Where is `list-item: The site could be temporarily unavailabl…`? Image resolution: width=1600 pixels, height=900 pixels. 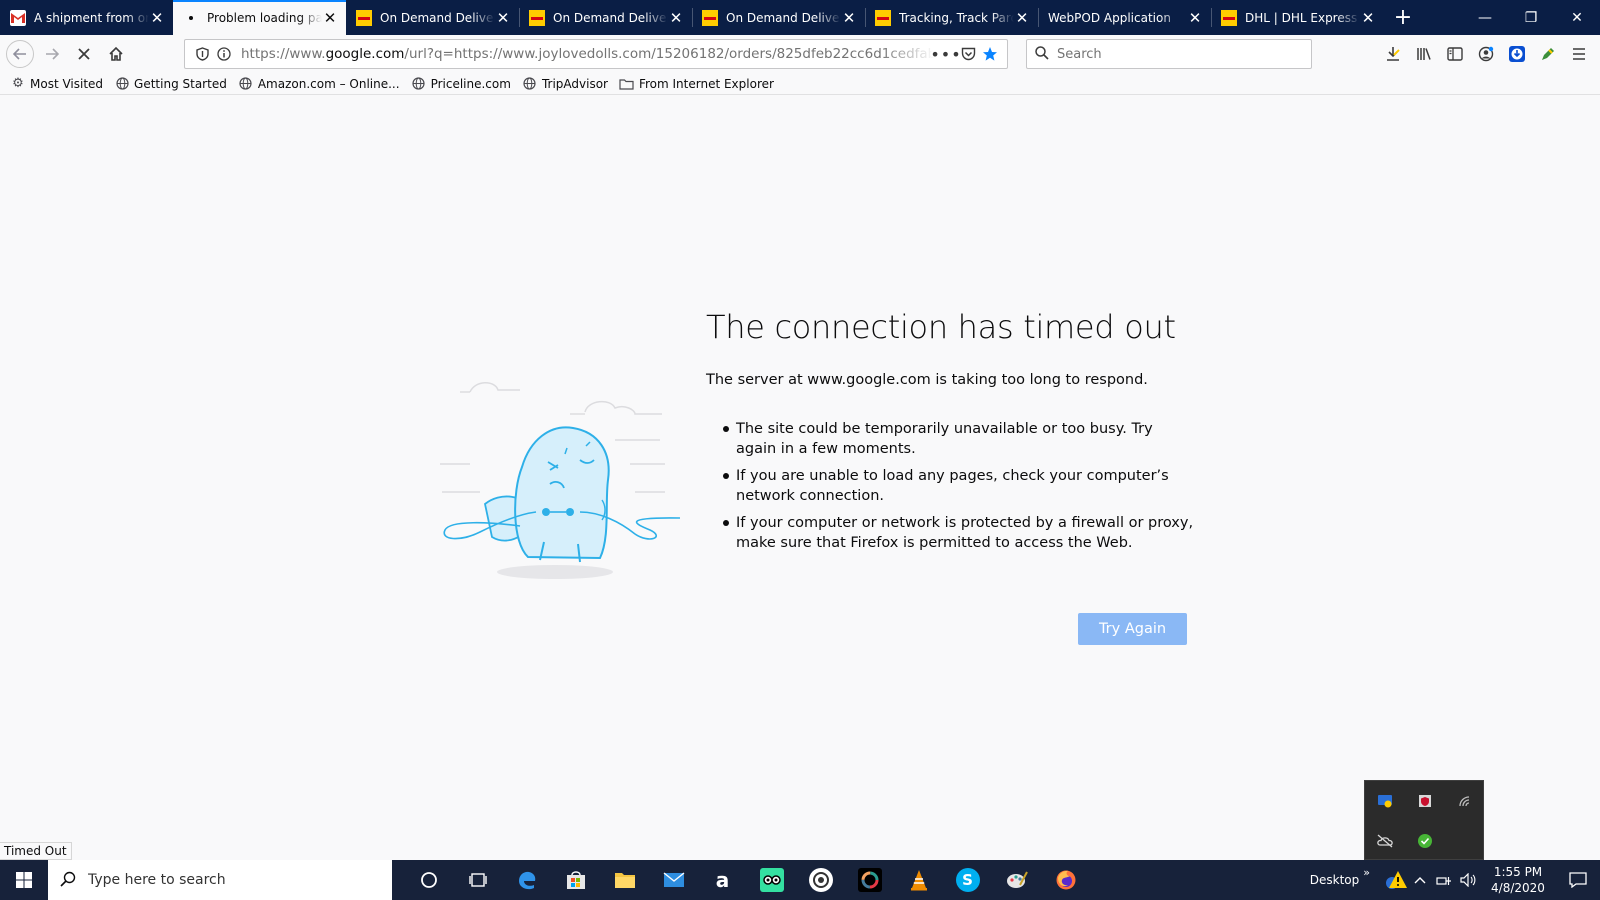
list-item: The site could be temporarily unavailabl… is located at coordinates (950, 439).